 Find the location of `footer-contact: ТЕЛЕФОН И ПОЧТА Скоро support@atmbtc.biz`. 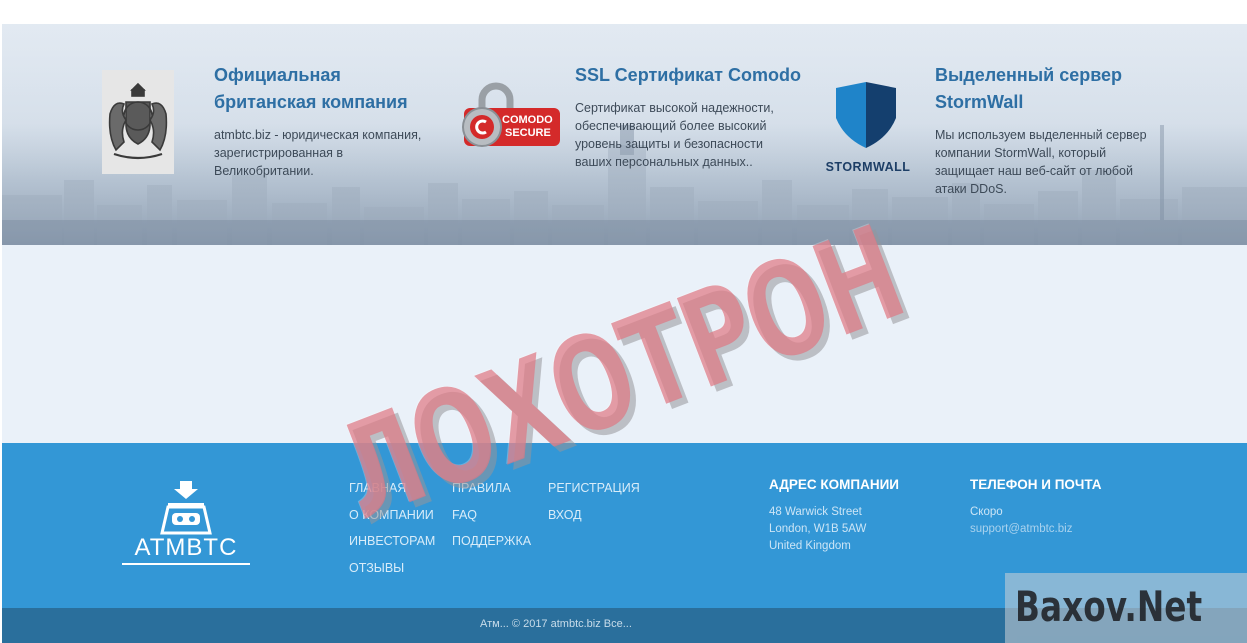

footer-contact: ТЕЛЕФОН И ПОЧТА Скоро support@atmbtc.biz is located at coordinates (1036, 506).